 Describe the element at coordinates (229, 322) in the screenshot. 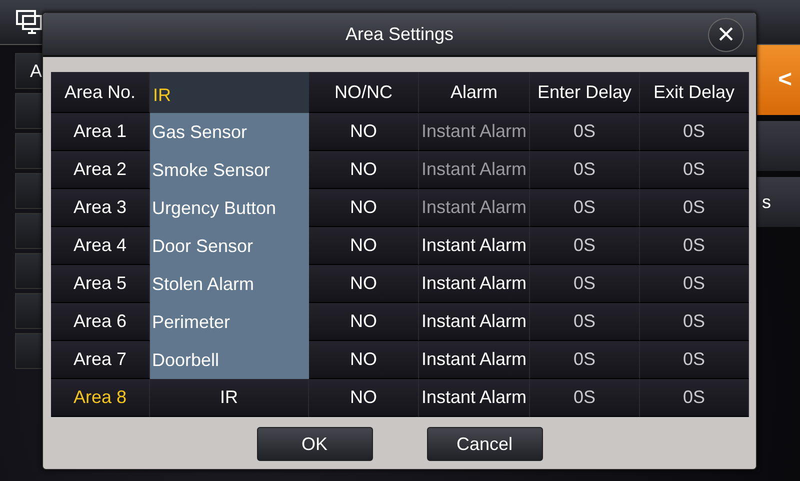

I see `dropdown-option: Perimeter` at that location.